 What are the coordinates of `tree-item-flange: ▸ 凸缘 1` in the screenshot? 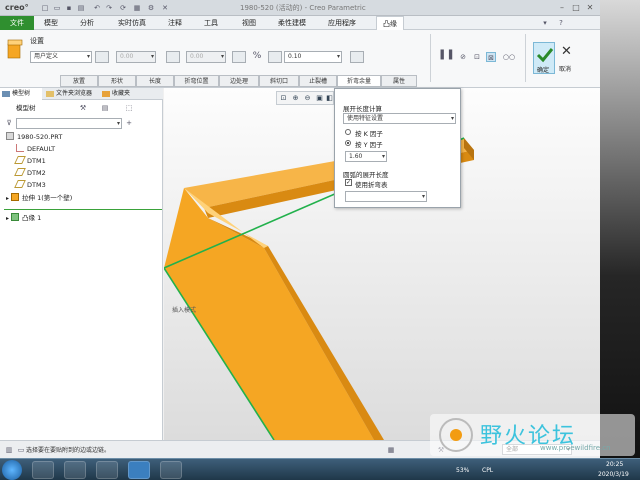 It's located at (23, 218).